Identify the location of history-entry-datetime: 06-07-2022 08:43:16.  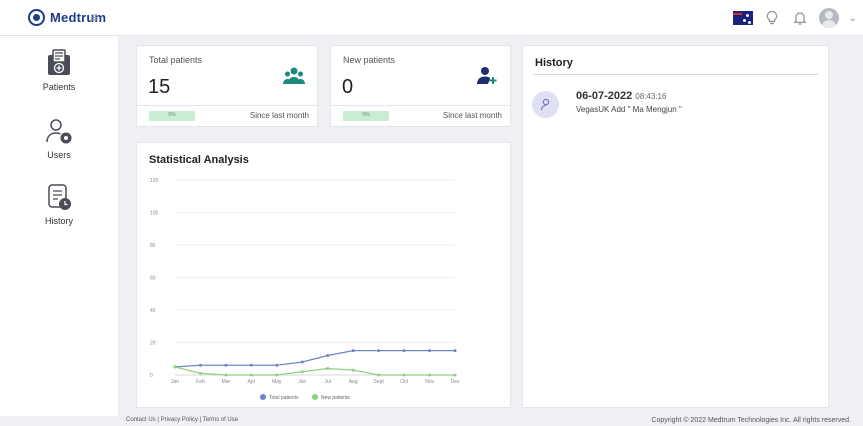
(621, 96).